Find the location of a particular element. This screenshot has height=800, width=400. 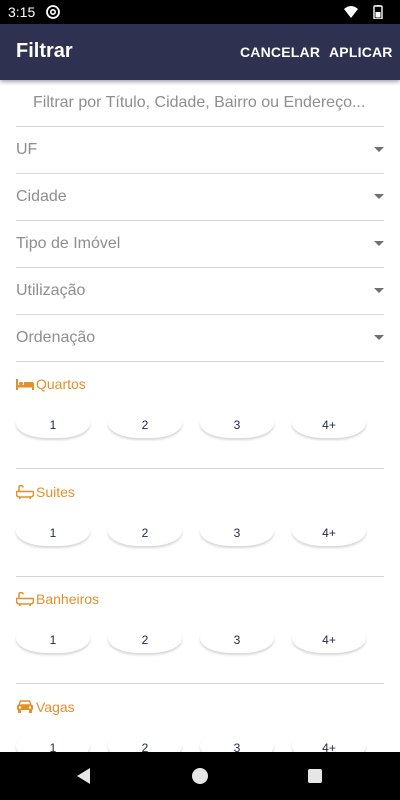

ordenacao-dropdown-label: Ordenação is located at coordinates (56, 337).